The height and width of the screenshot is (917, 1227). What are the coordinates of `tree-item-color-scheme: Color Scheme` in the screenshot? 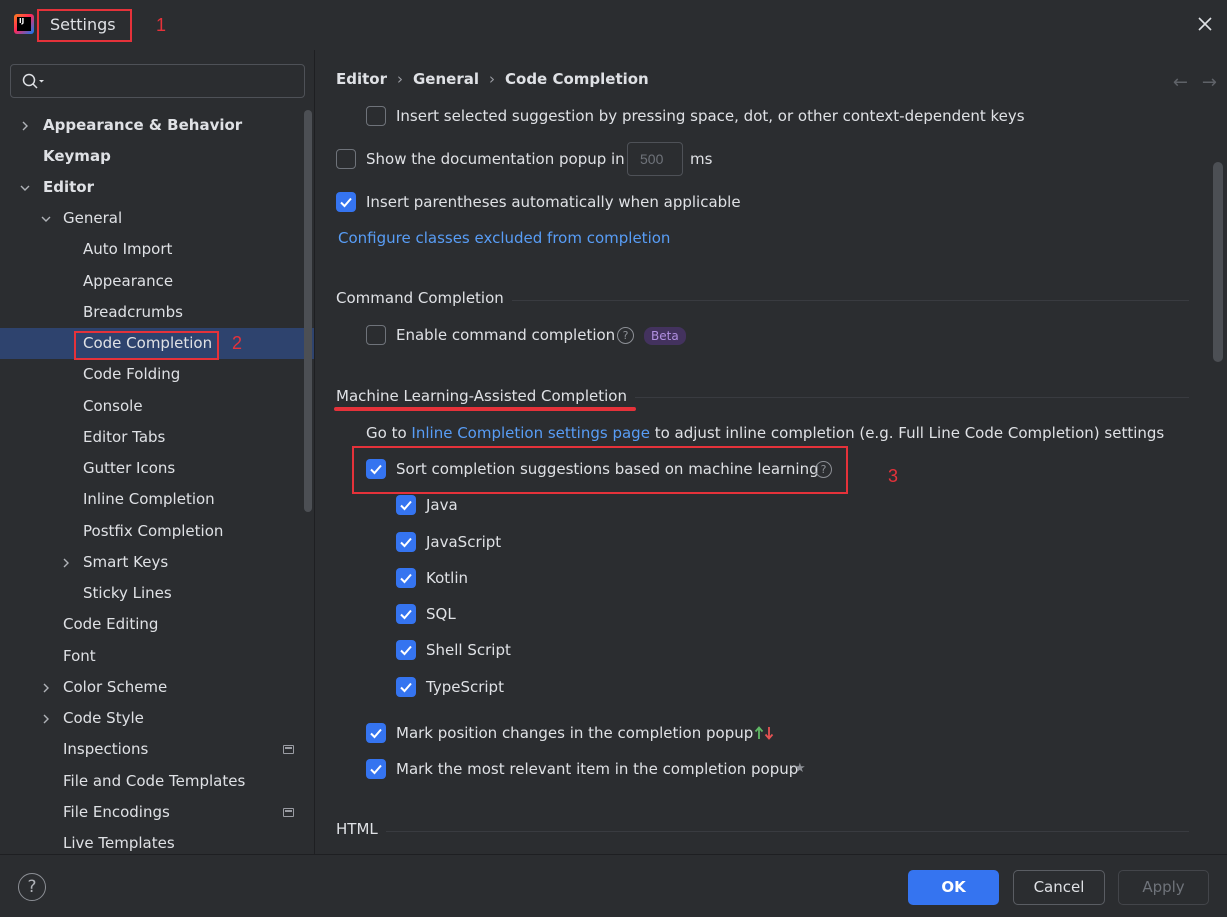 It's located at (157, 687).